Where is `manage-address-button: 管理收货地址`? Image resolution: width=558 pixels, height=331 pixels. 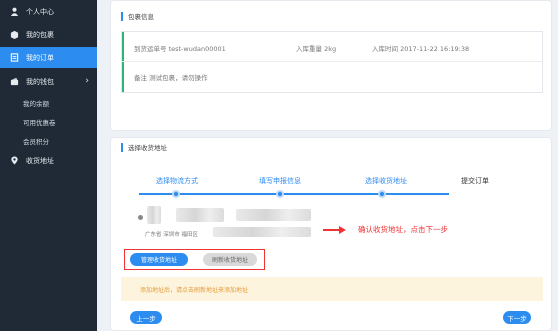
manage-address-button: 管理收货地址 is located at coordinates (159, 259).